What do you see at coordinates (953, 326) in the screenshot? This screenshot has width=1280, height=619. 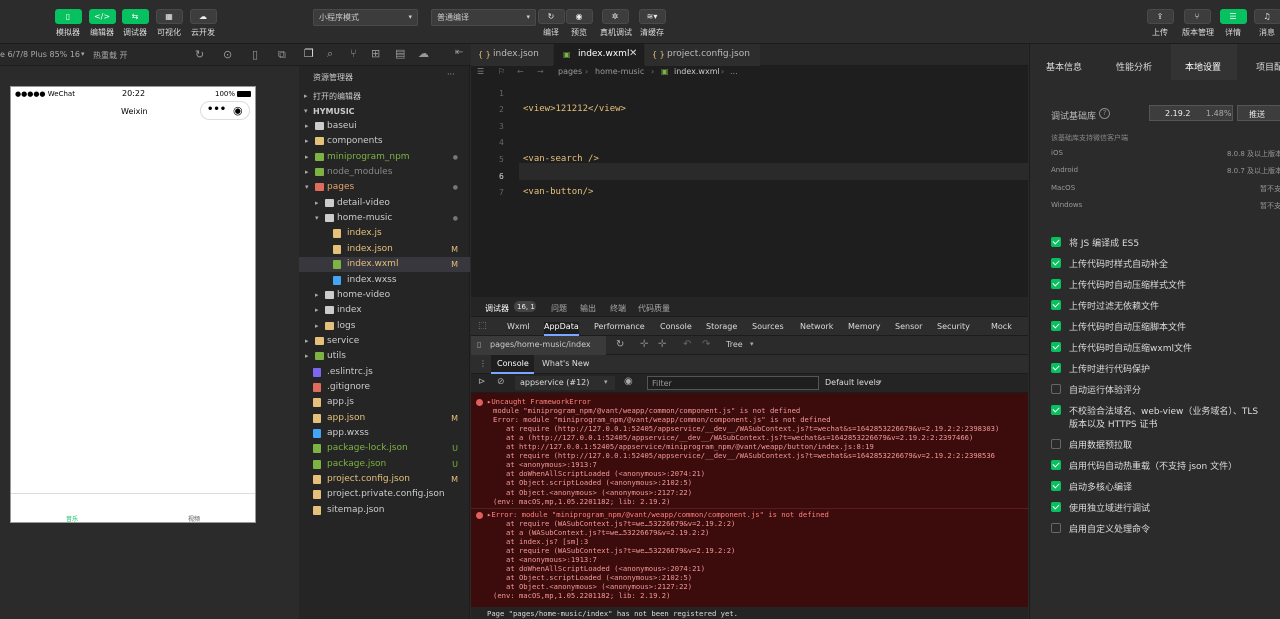 I see `tab-security: Security` at bounding box center [953, 326].